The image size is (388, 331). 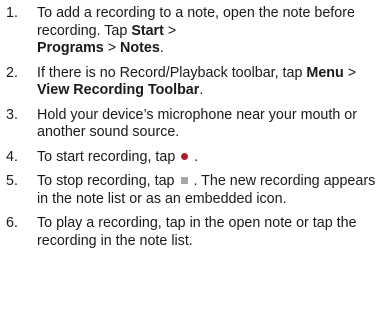 I want to click on view-recording-toolbar-label: View Recording Toolbar, so click(x=118, y=90).